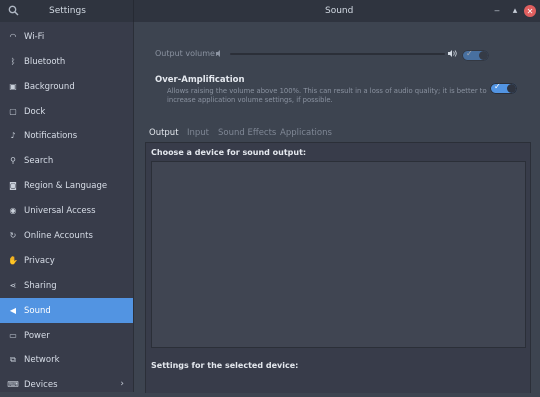 This screenshot has height=397, width=540. I want to click on output-volume-label: Output volume:, so click(186, 53).